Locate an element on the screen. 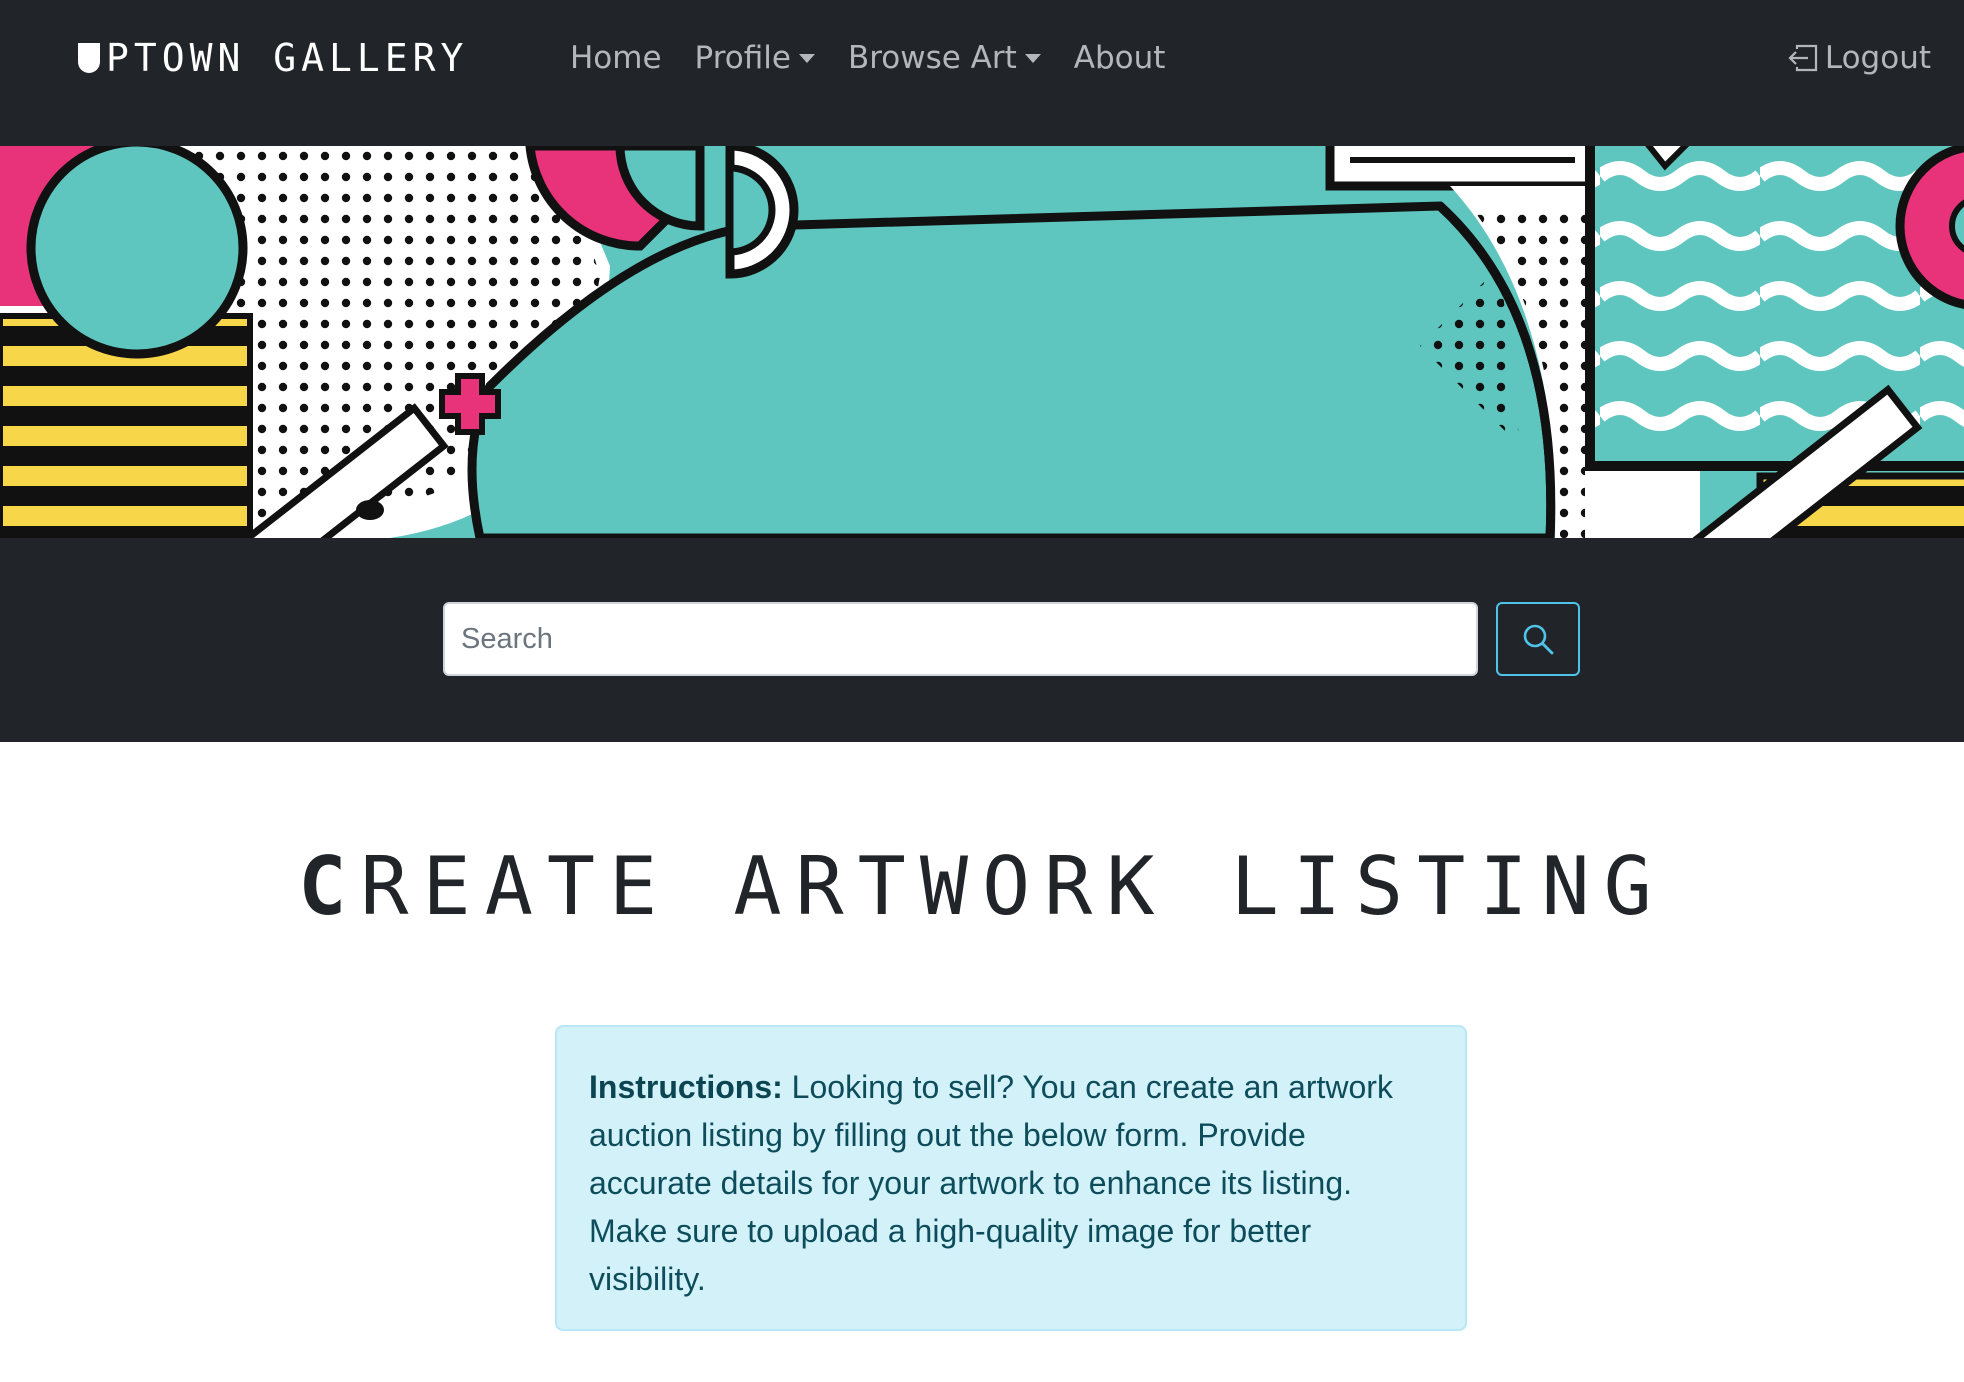 The width and height of the screenshot is (1964, 1382). nav-about-label: About is located at coordinates (1119, 58).